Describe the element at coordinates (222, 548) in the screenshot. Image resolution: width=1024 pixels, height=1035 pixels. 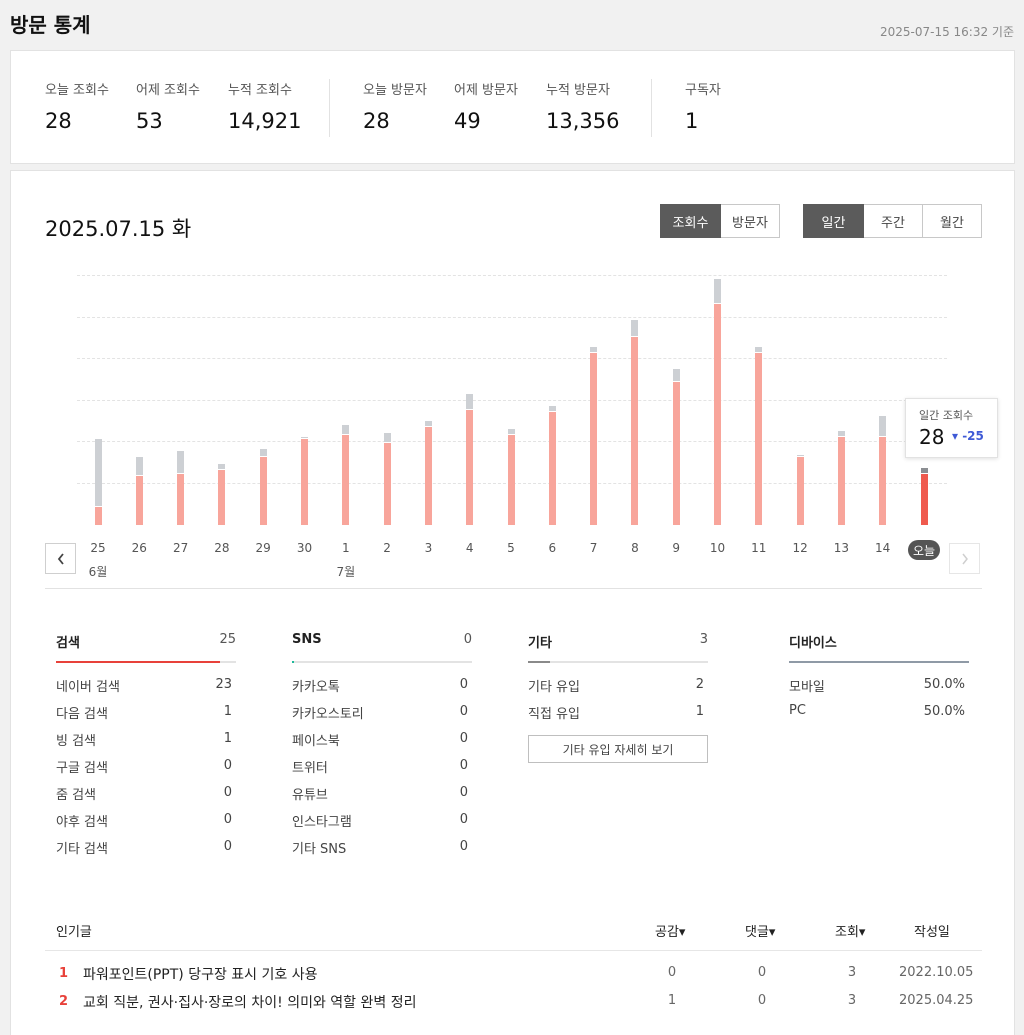
I see `x-tick-label: 28` at that location.